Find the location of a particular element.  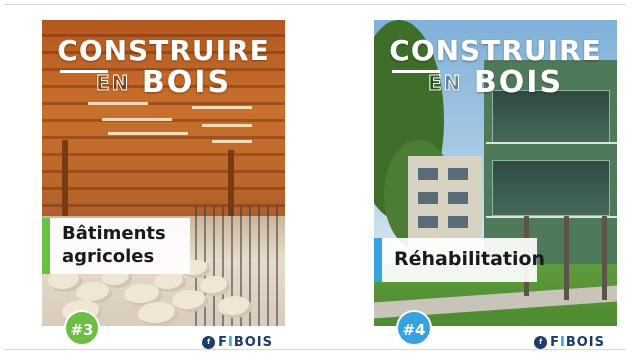

topic-label: Réhabilitation is located at coordinates (460, 260).